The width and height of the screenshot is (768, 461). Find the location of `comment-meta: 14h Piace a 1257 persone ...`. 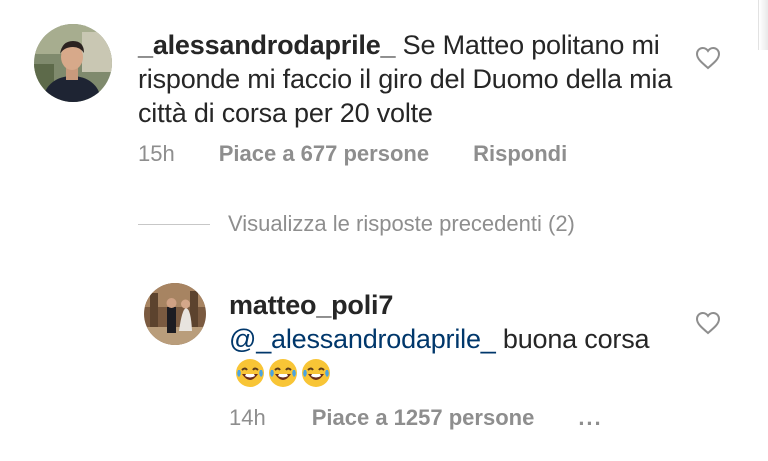

comment-meta: 14h Piace a 1257 persone ... is located at coordinates (416, 418).